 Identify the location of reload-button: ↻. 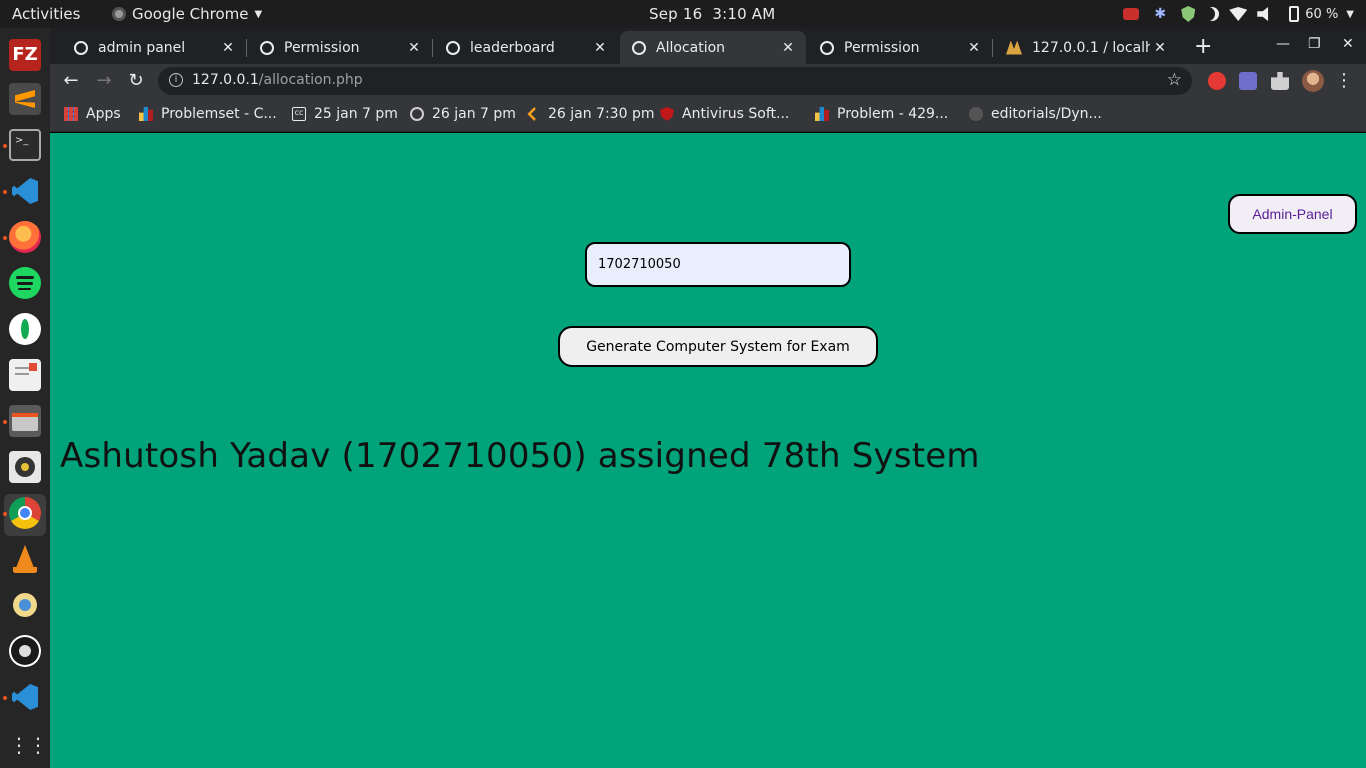
(136, 80).